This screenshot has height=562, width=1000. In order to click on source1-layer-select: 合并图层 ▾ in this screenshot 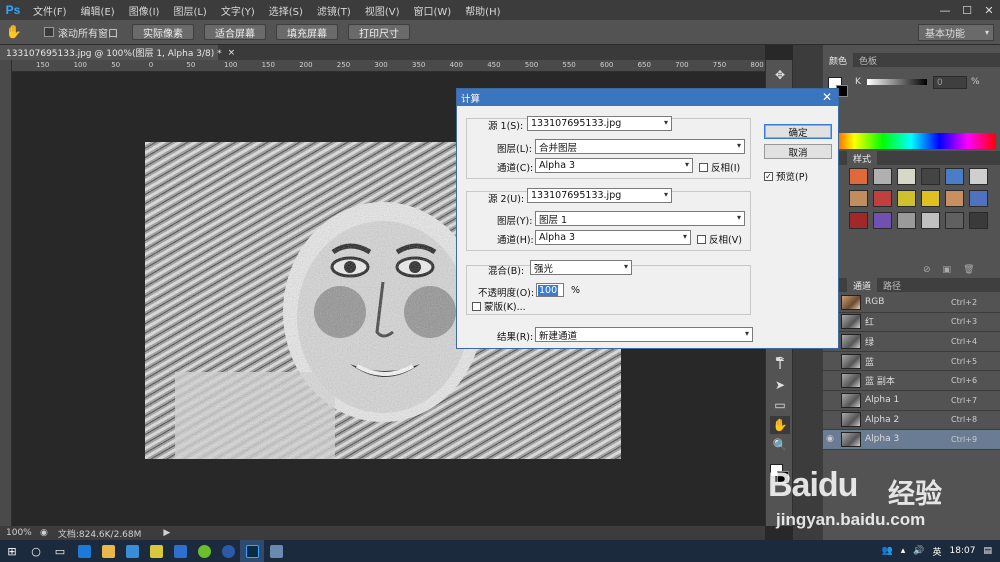, I will do `click(640, 146)`.